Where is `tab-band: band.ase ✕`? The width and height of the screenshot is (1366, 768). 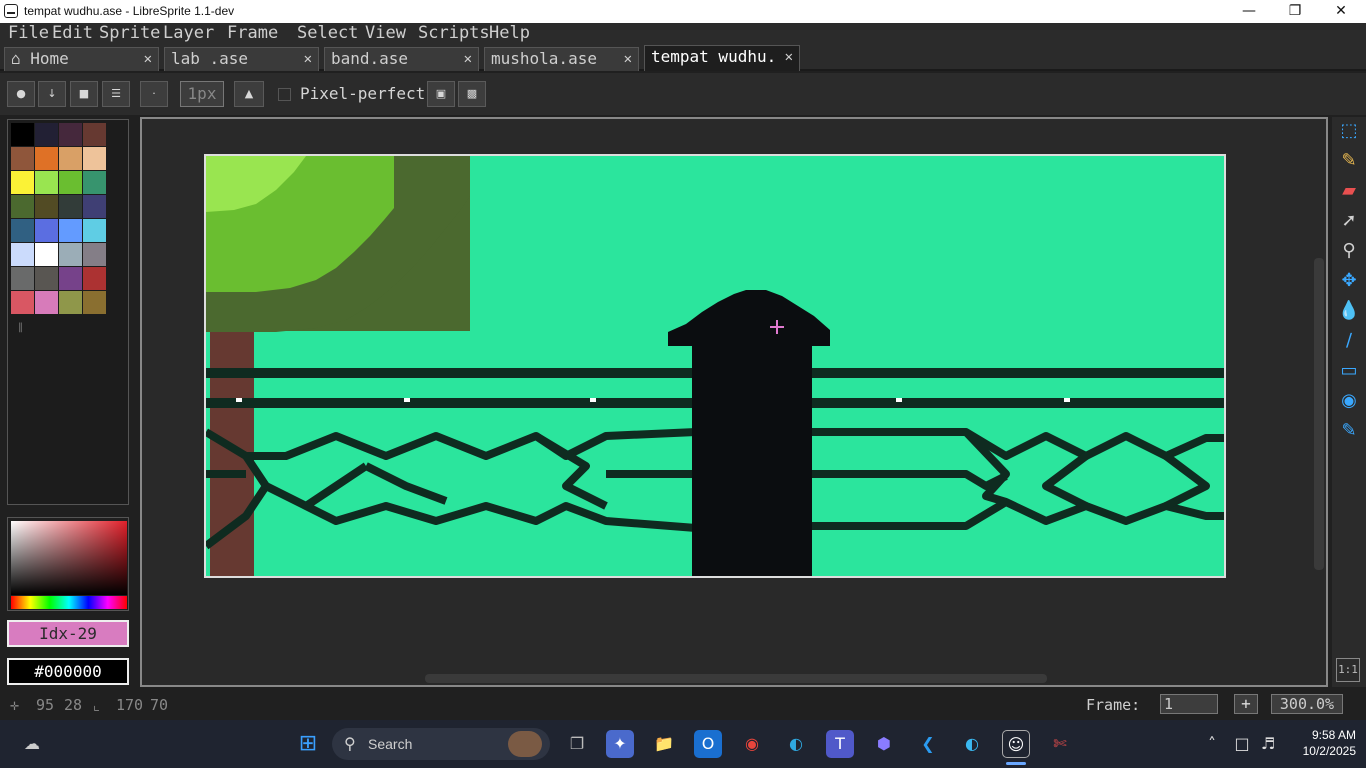 tab-band: band.ase ✕ is located at coordinates (401, 59).